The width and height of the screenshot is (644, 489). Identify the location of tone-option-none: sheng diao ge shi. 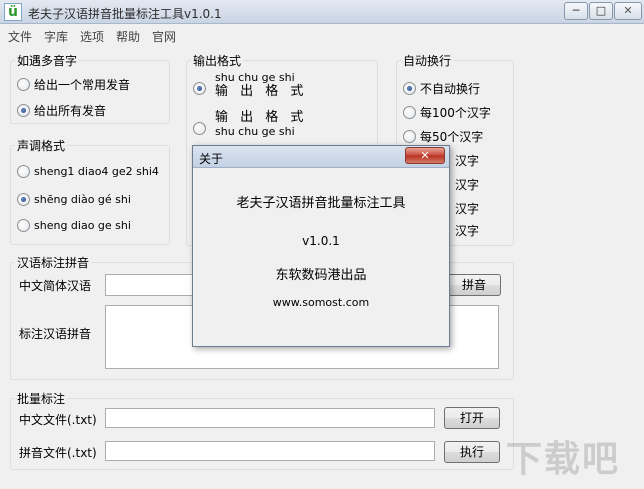
(74, 225).